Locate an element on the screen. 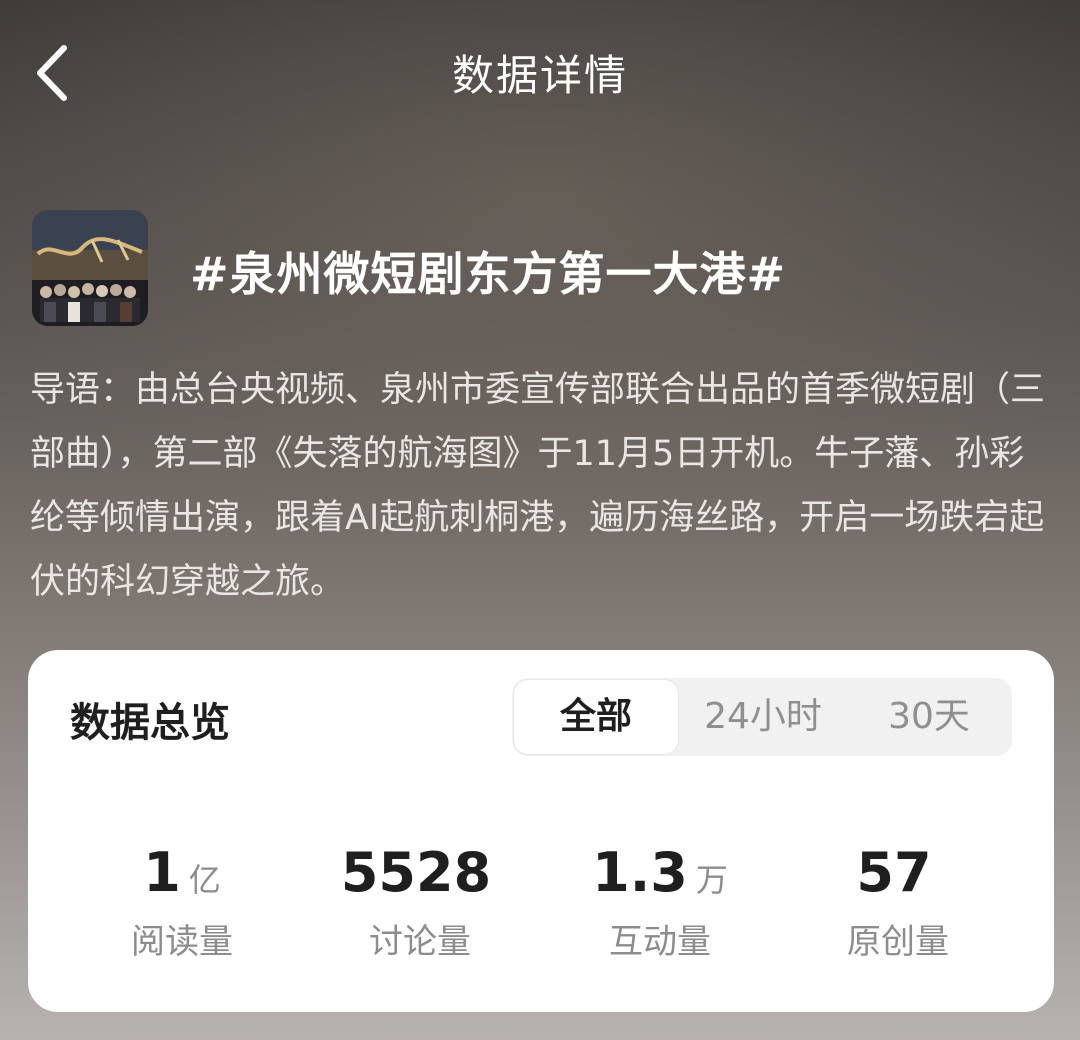  drama-poster-thumbnail is located at coordinates (90, 268).